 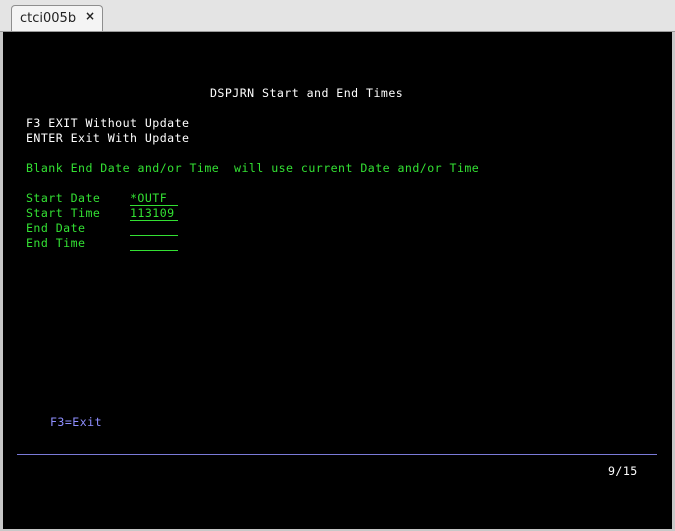 What do you see at coordinates (76, 422) in the screenshot?
I see `function-key-f3: F3=Exit` at bounding box center [76, 422].